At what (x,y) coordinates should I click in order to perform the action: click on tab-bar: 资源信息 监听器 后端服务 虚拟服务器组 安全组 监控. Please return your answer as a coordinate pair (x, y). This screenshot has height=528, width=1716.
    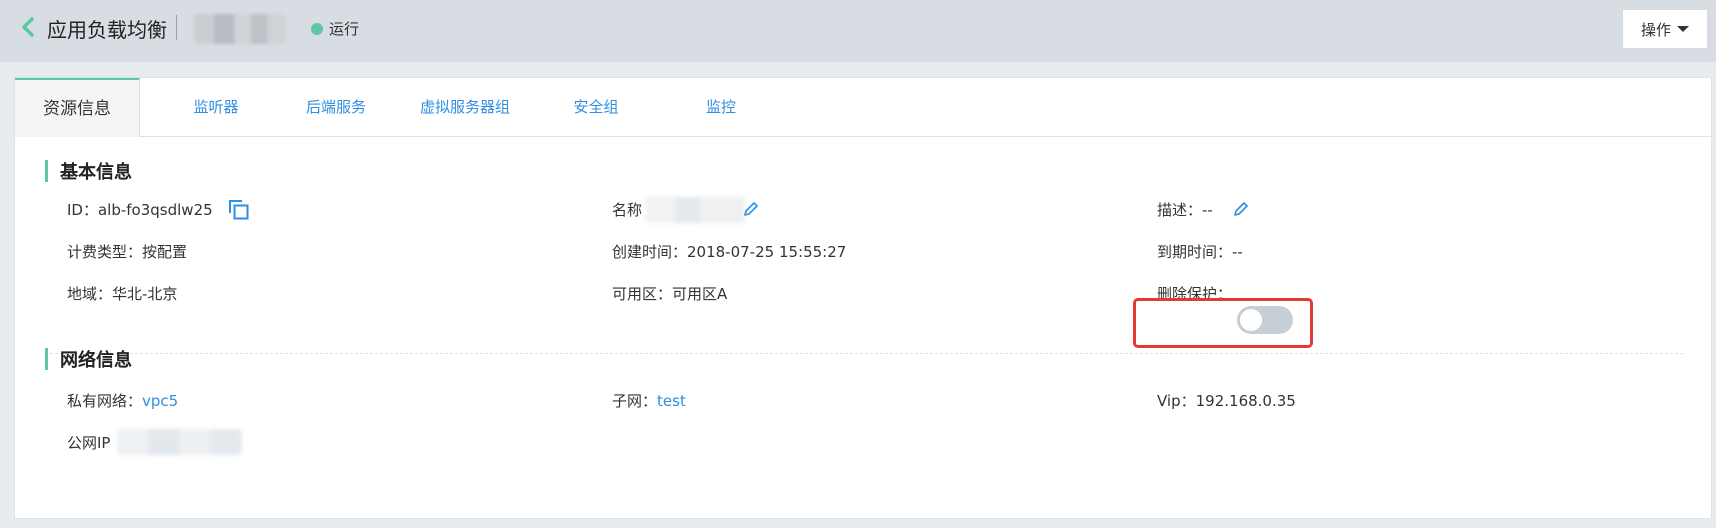
    Looking at the image, I should click on (863, 107).